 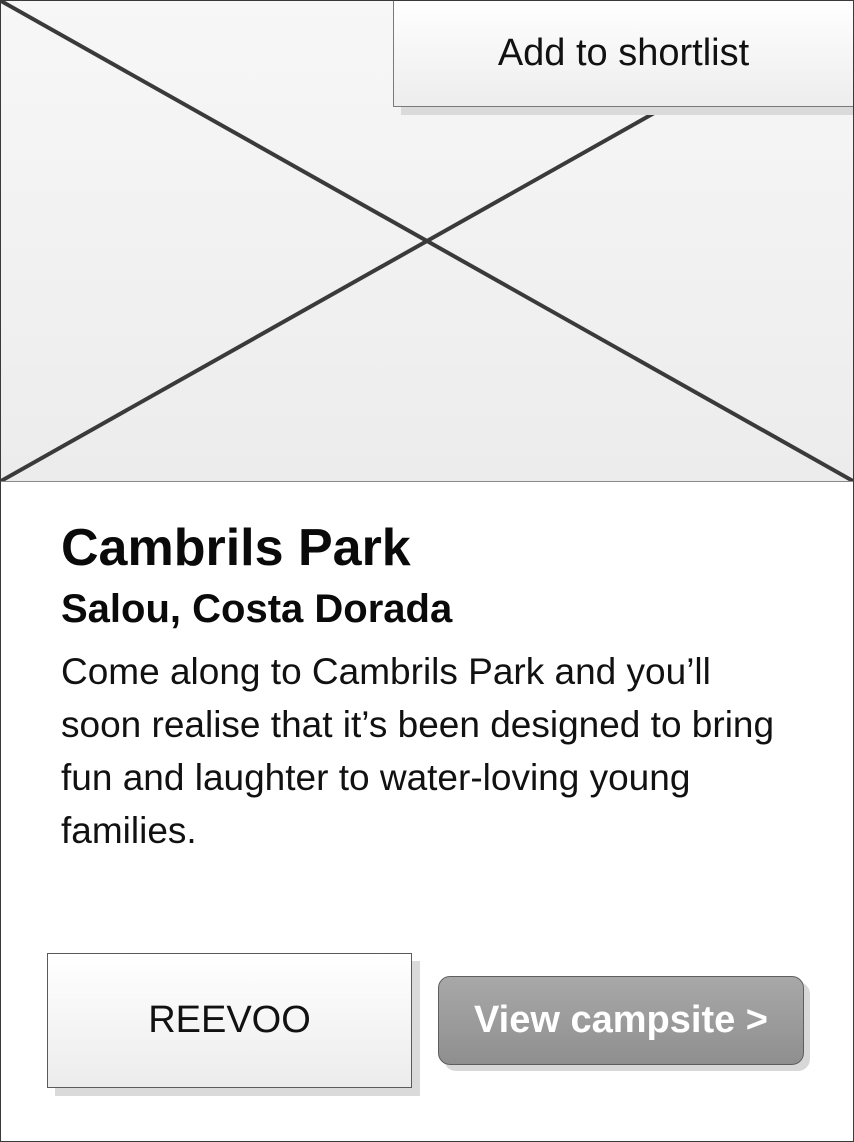 I want to click on campsite-title: Cambrils Park, so click(x=236, y=548).